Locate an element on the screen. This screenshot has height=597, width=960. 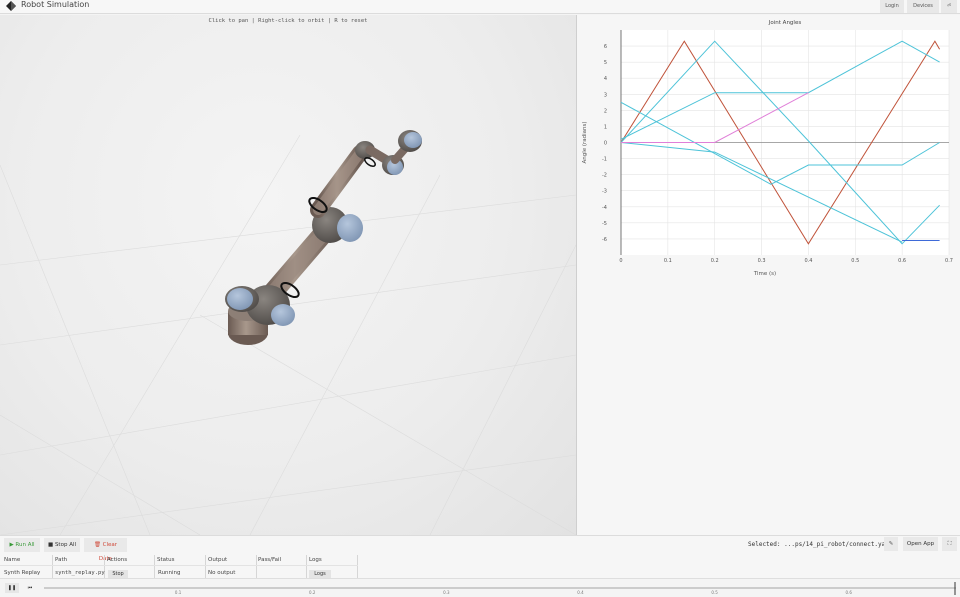
x-tick-label: 0 is located at coordinates (620, 261).